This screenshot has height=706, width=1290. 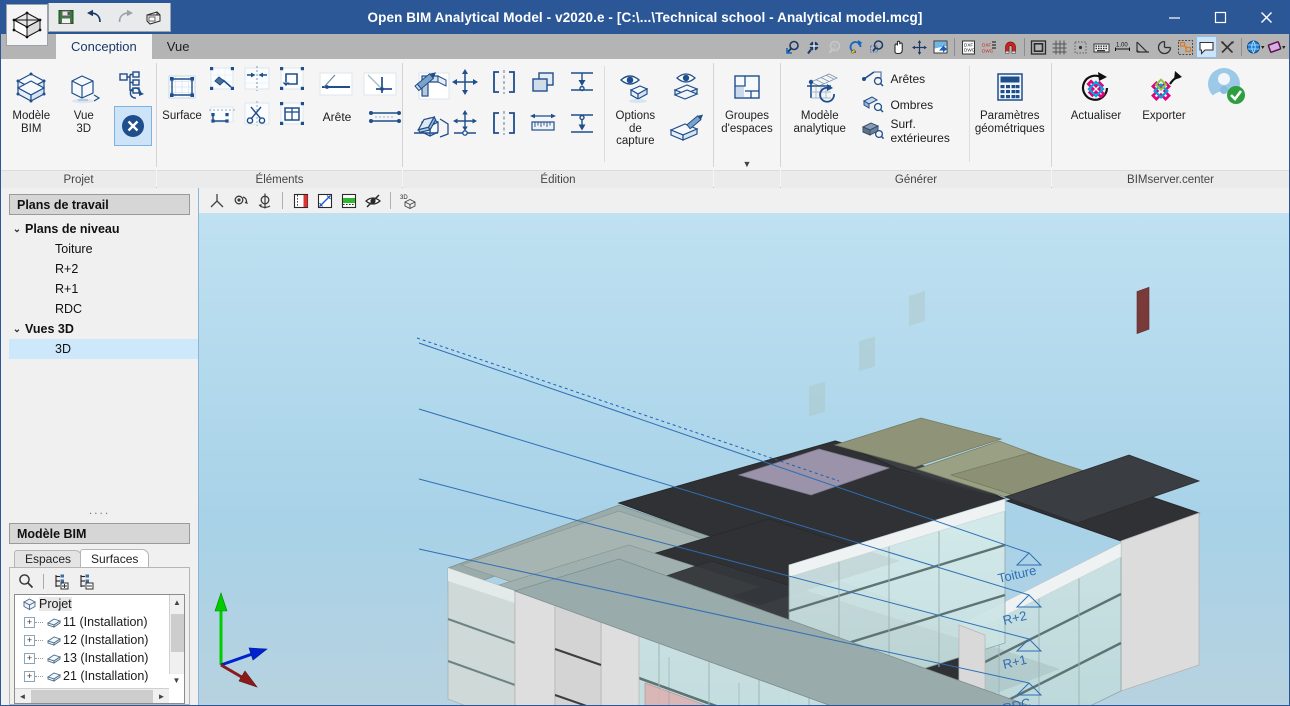 What do you see at coordinates (124, 17) in the screenshot?
I see `redo-icon` at bounding box center [124, 17].